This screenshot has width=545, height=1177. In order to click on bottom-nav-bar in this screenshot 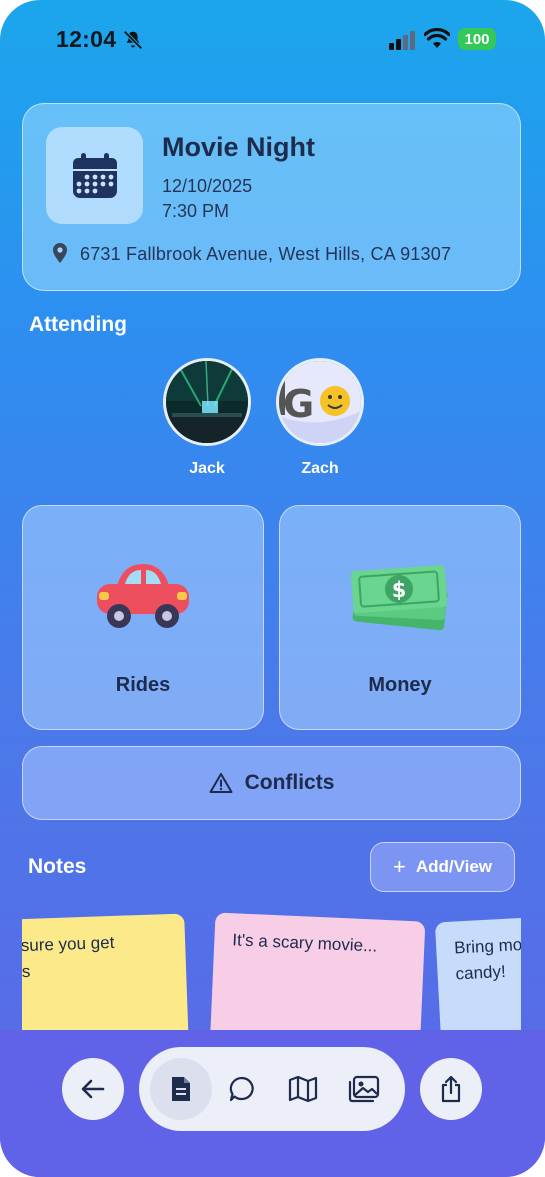, I will do `click(272, 1103)`.